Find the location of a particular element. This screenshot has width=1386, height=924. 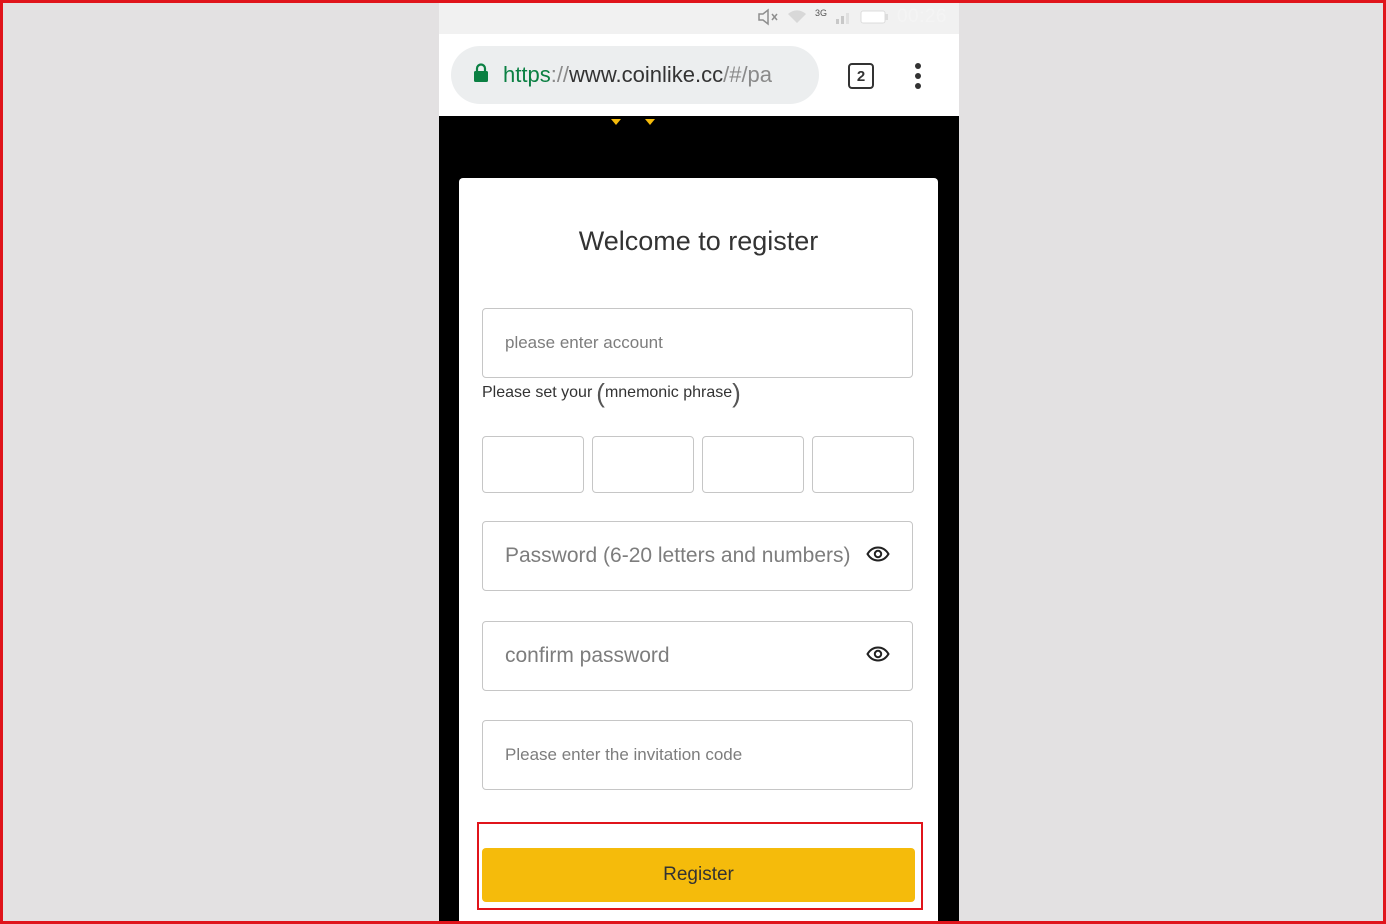

tab-count: 2 is located at coordinates (861, 76).